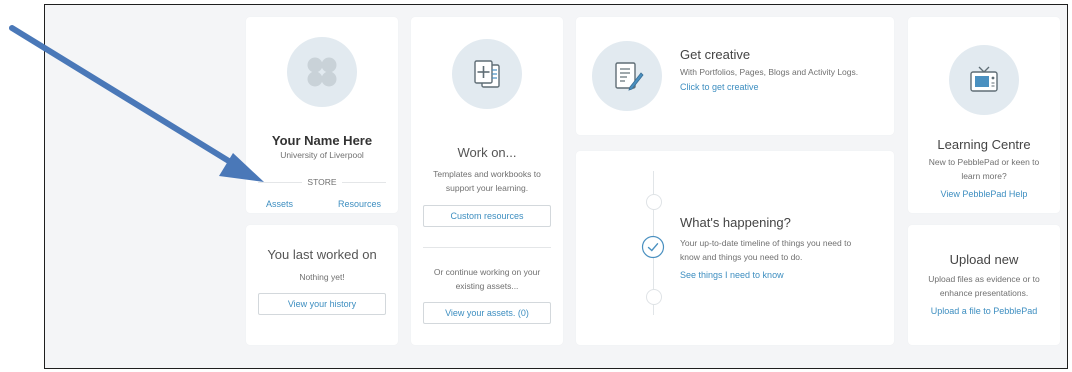 This screenshot has height=372, width=1072. What do you see at coordinates (487, 272) in the screenshot?
I see `continue-text-1: Or continue working on your` at bounding box center [487, 272].